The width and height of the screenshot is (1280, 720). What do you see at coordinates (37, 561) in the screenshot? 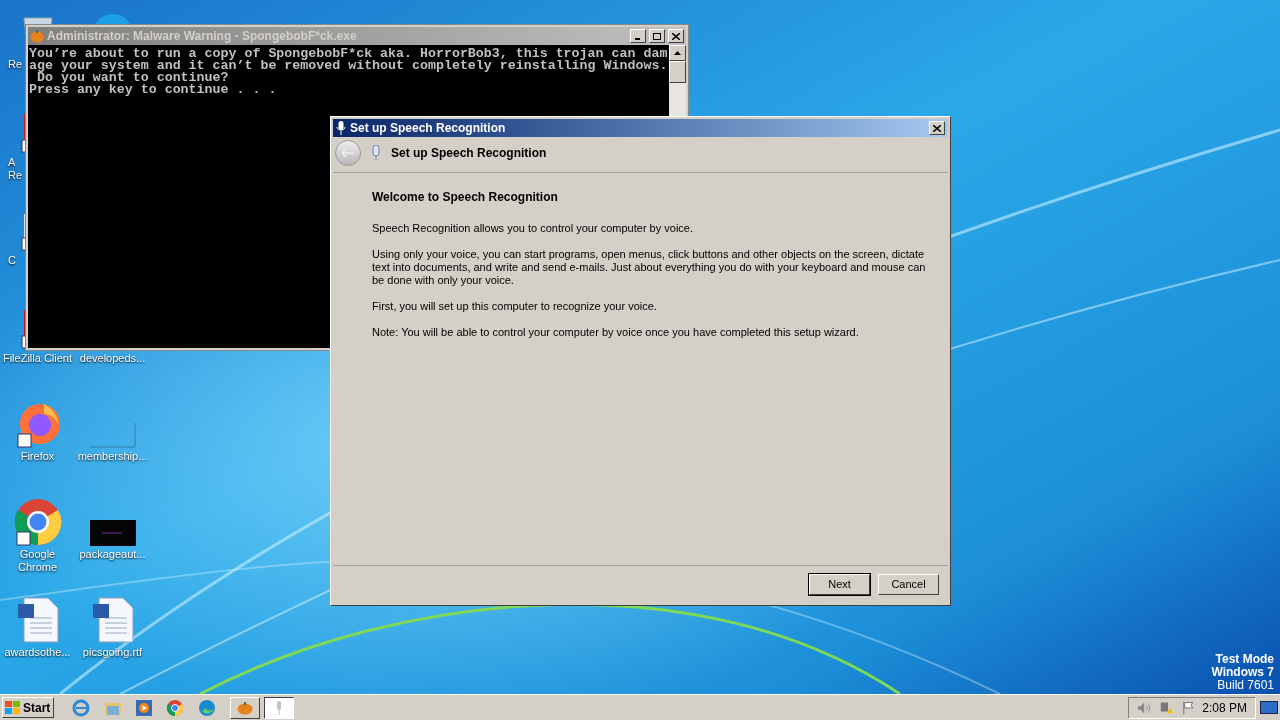
I see `icon-label: Google Chrome` at bounding box center [37, 561].